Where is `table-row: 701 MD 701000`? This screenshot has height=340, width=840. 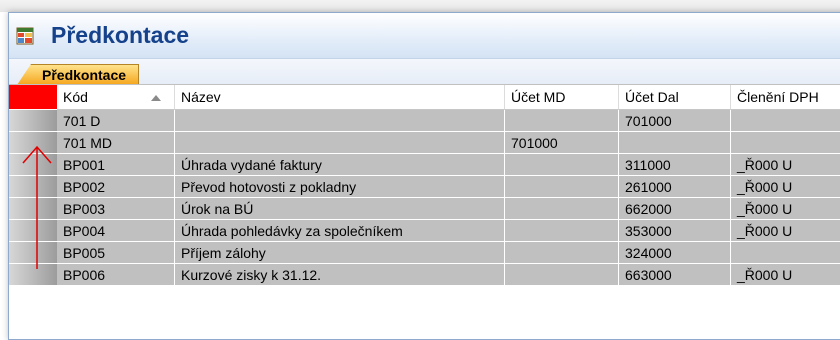 table-row: 701 MD 701000 is located at coordinates (424, 143).